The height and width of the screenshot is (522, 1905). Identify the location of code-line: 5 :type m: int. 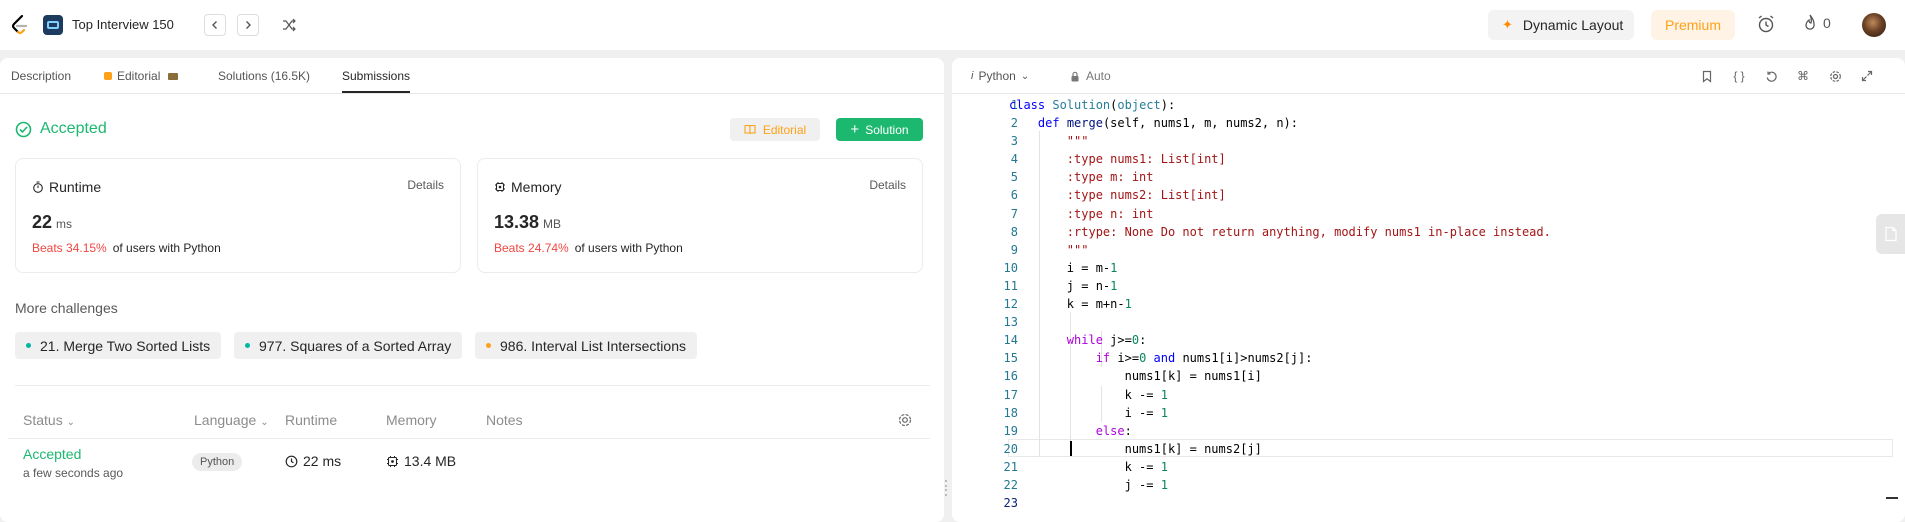
(1428, 177).